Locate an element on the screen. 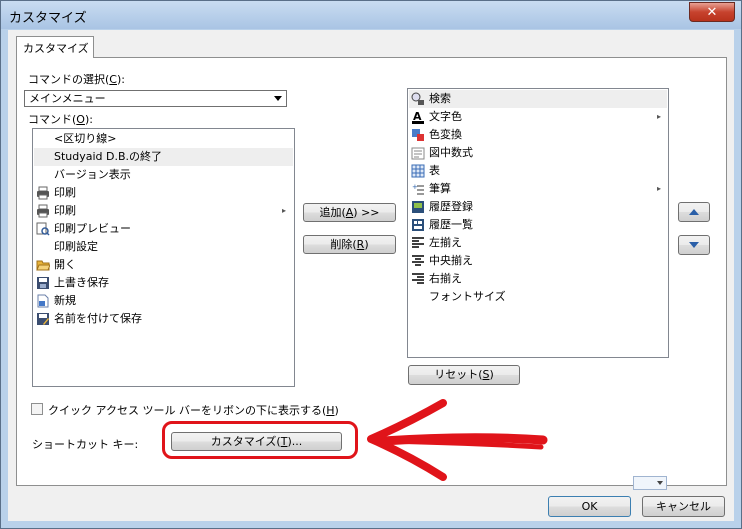 This screenshot has height=529, width=742. list-item: 色変換 is located at coordinates (538, 135).